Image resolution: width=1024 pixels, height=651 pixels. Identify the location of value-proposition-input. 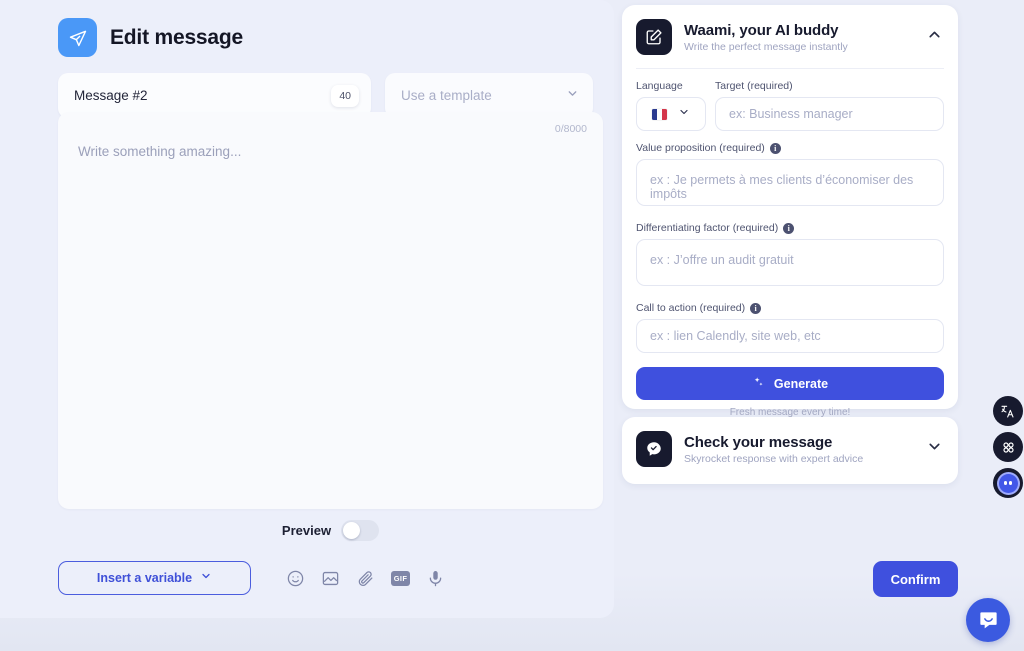
(790, 182).